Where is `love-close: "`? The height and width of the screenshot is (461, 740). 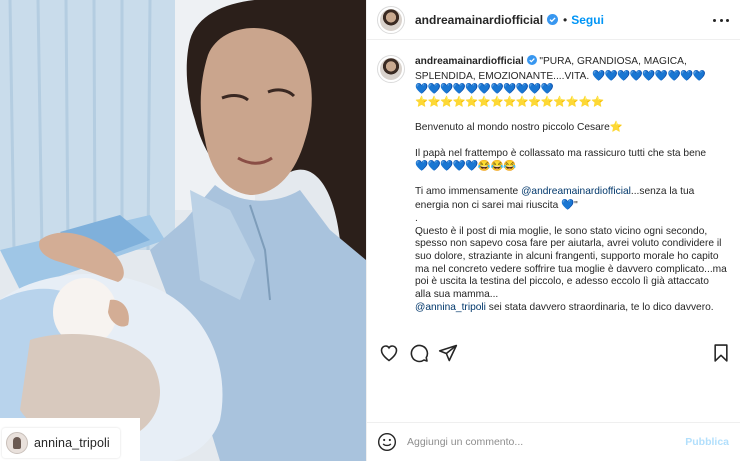
love-close: " is located at coordinates (576, 206).